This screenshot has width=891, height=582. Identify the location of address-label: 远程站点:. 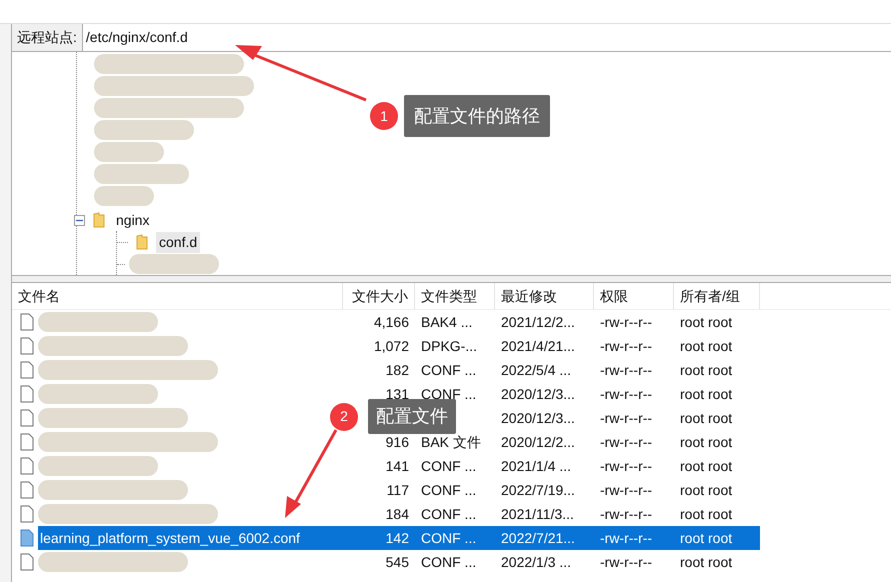
(47, 37).